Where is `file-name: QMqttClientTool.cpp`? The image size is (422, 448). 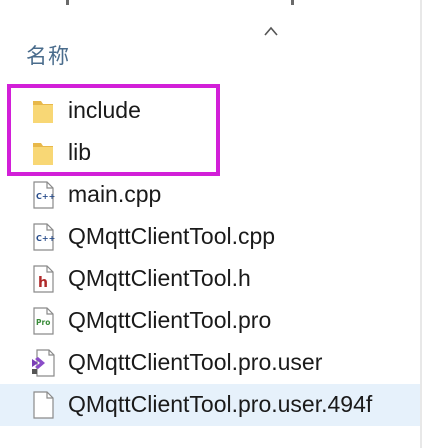
file-name: QMqttClientTool.cpp is located at coordinates (172, 236).